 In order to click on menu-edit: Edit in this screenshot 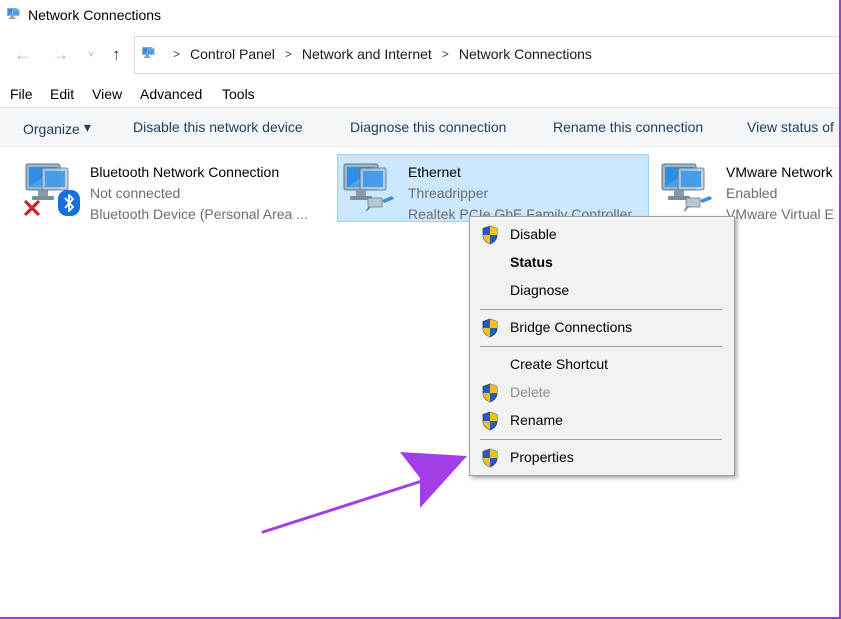, I will do `click(62, 94)`.